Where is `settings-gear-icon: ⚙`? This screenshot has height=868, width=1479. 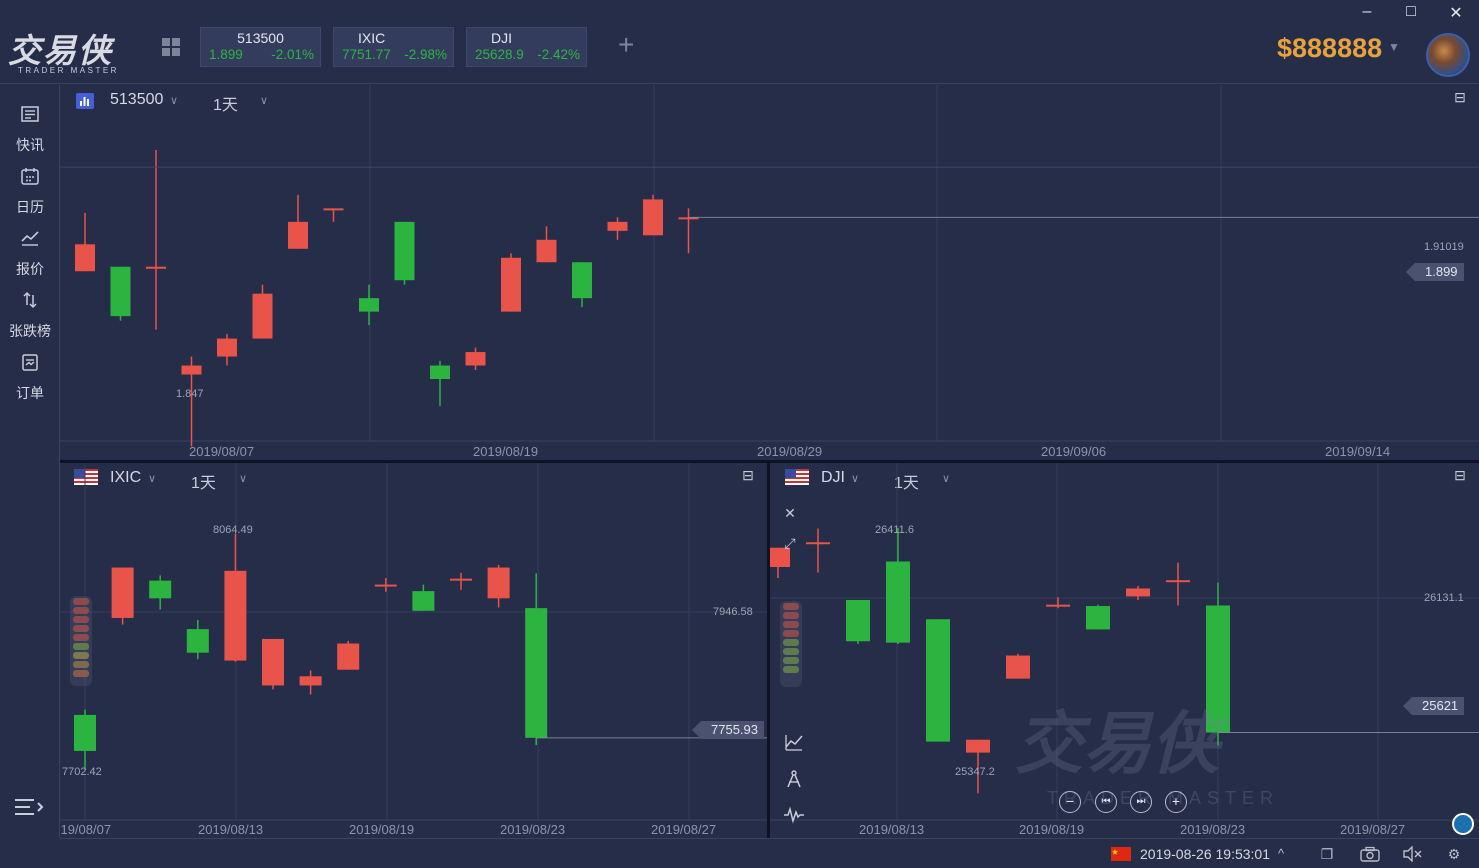
settings-gear-icon: ⚙ is located at coordinates (1454, 854).